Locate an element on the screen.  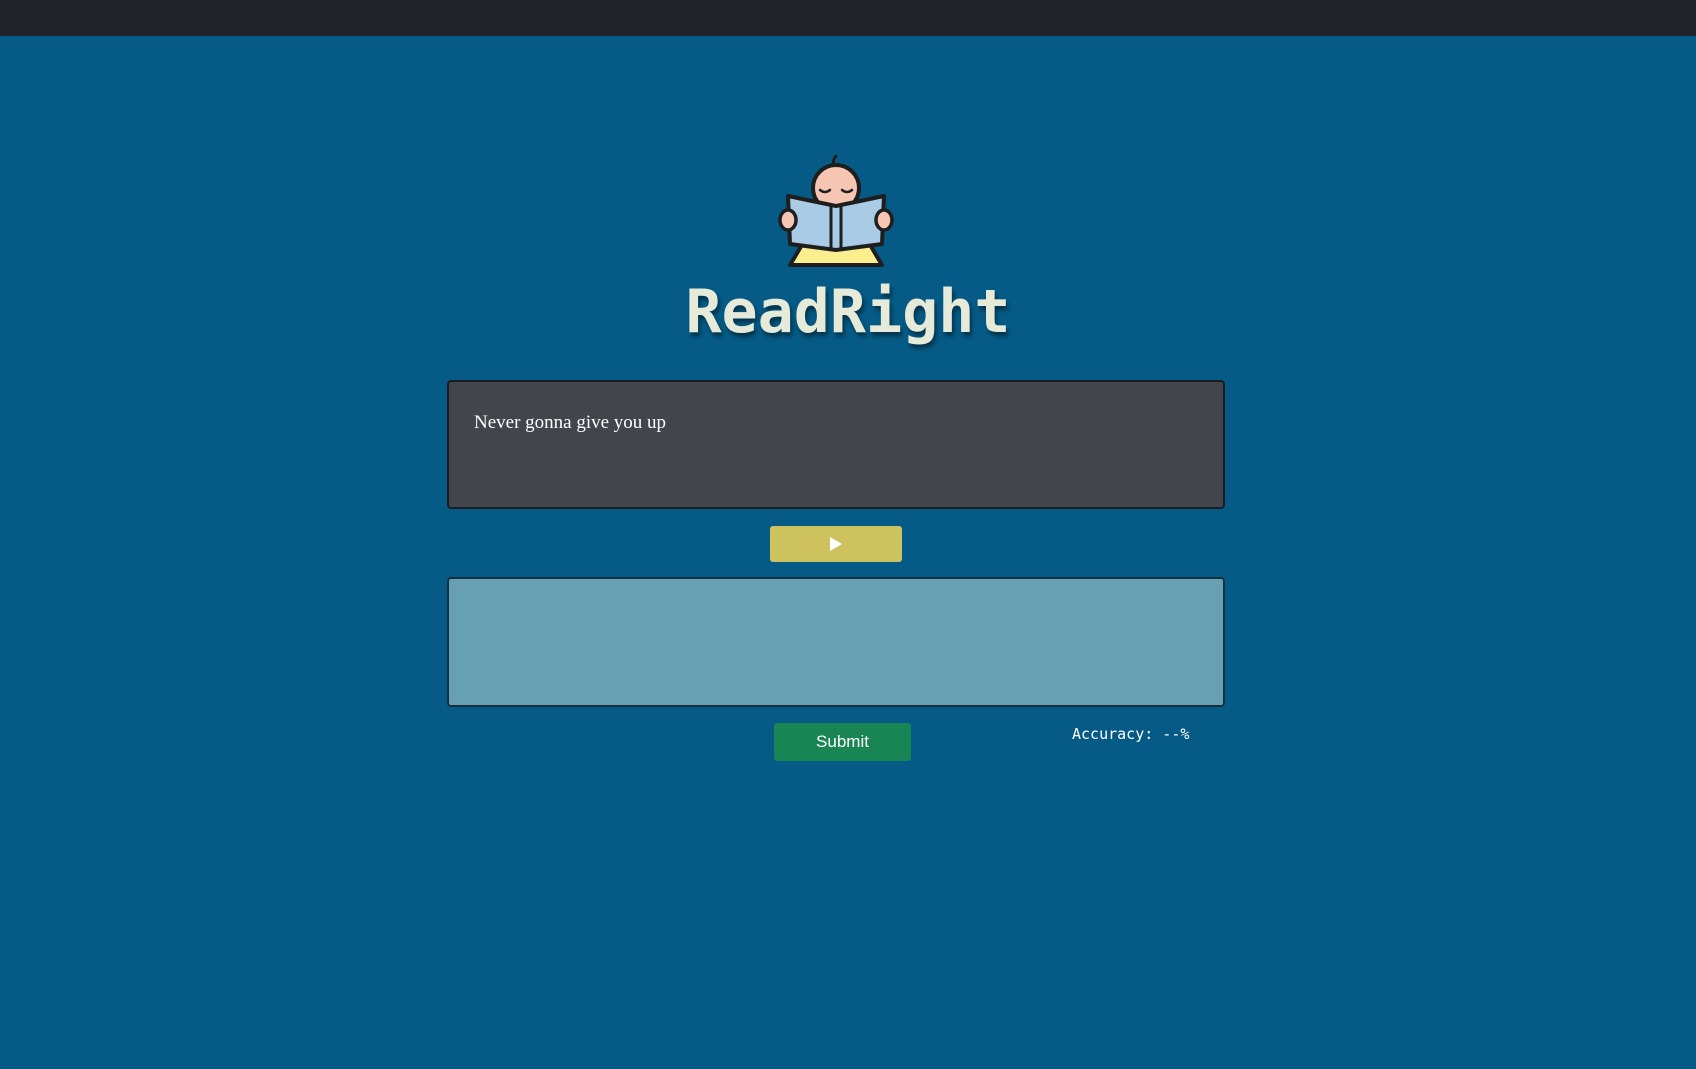
submit-button: Submit is located at coordinates (842, 742).